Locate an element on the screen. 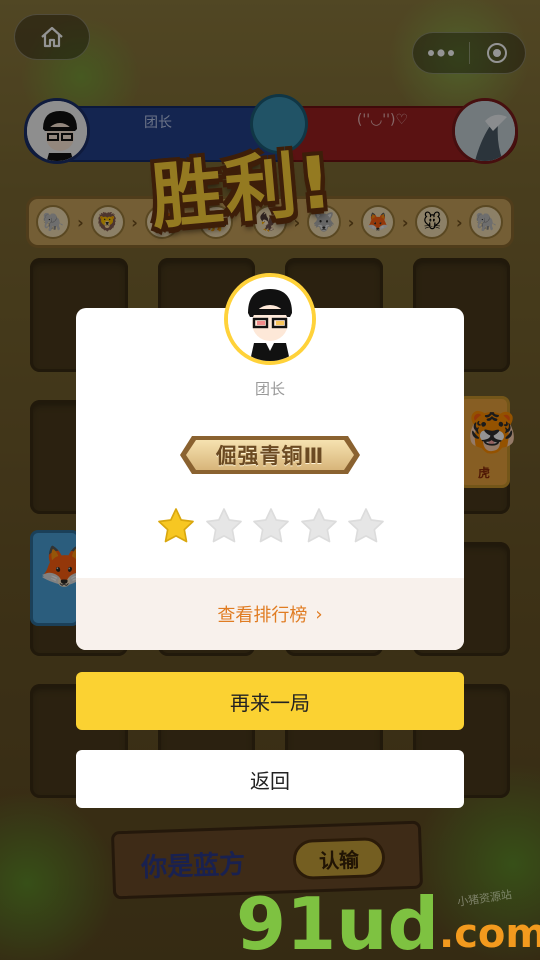 The width and height of the screenshot is (540, 960). chevron-right-icon: › is located at coordinates (319, 614).